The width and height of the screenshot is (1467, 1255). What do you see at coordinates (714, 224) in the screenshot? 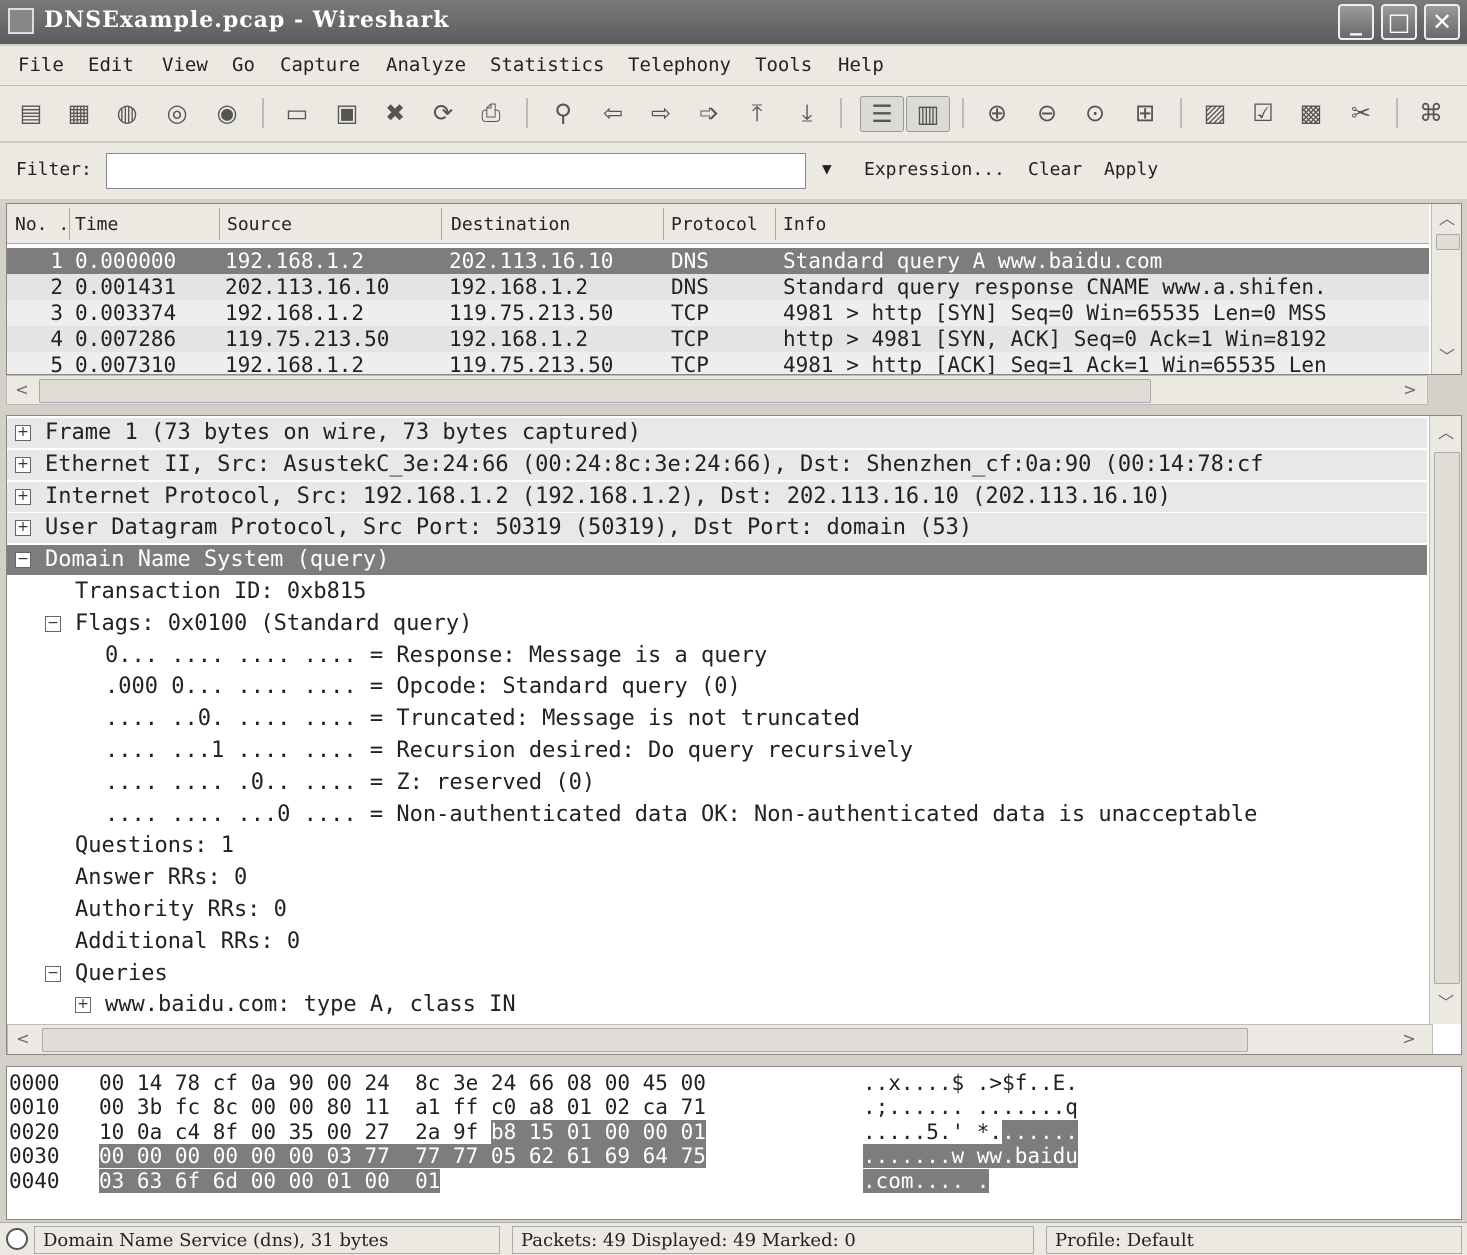
I see `column-header-protocol: Protocol` at bounding box center [714, 224].